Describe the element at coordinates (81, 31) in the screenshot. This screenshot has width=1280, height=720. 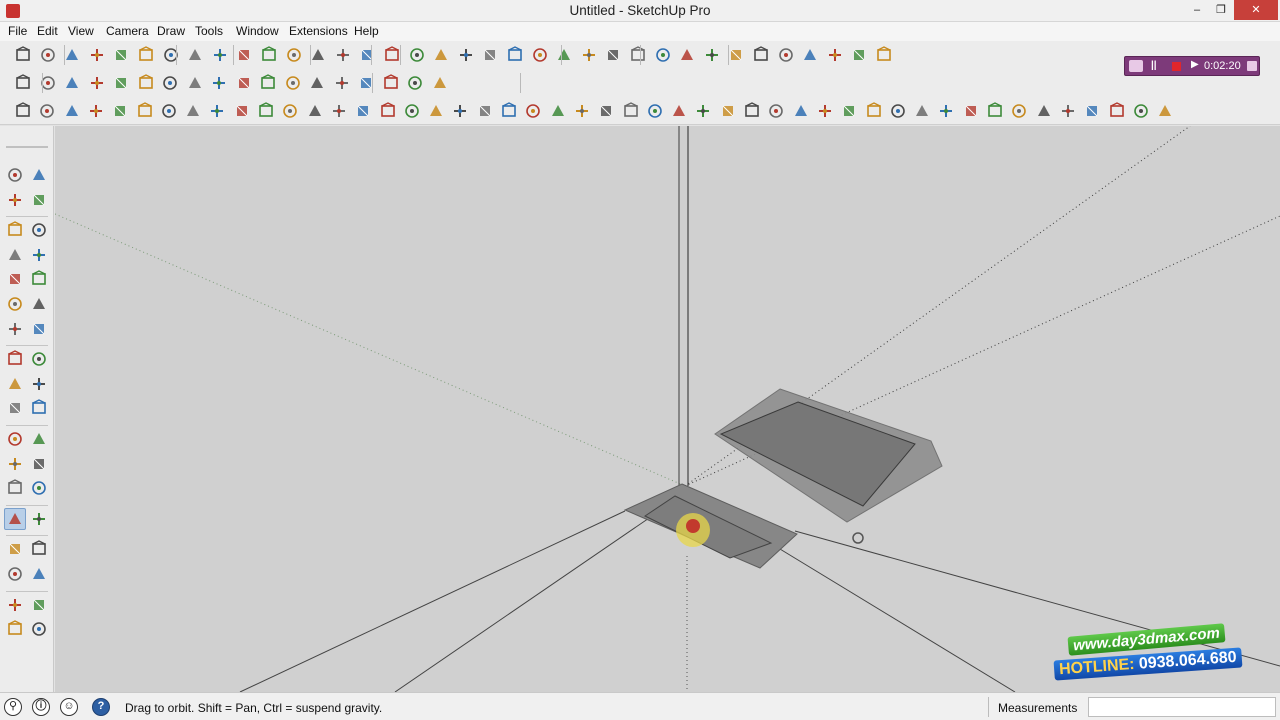
I see `menu-view: View` at that location.